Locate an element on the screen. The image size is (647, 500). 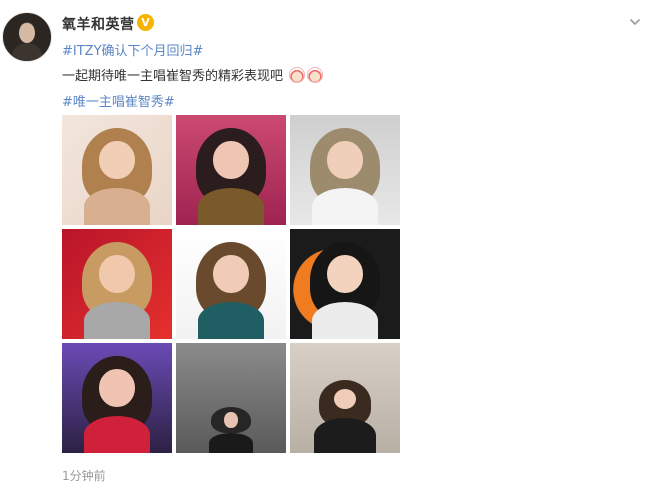
post-timestamp: 1分钟前 is located at coordinates (84, 475).